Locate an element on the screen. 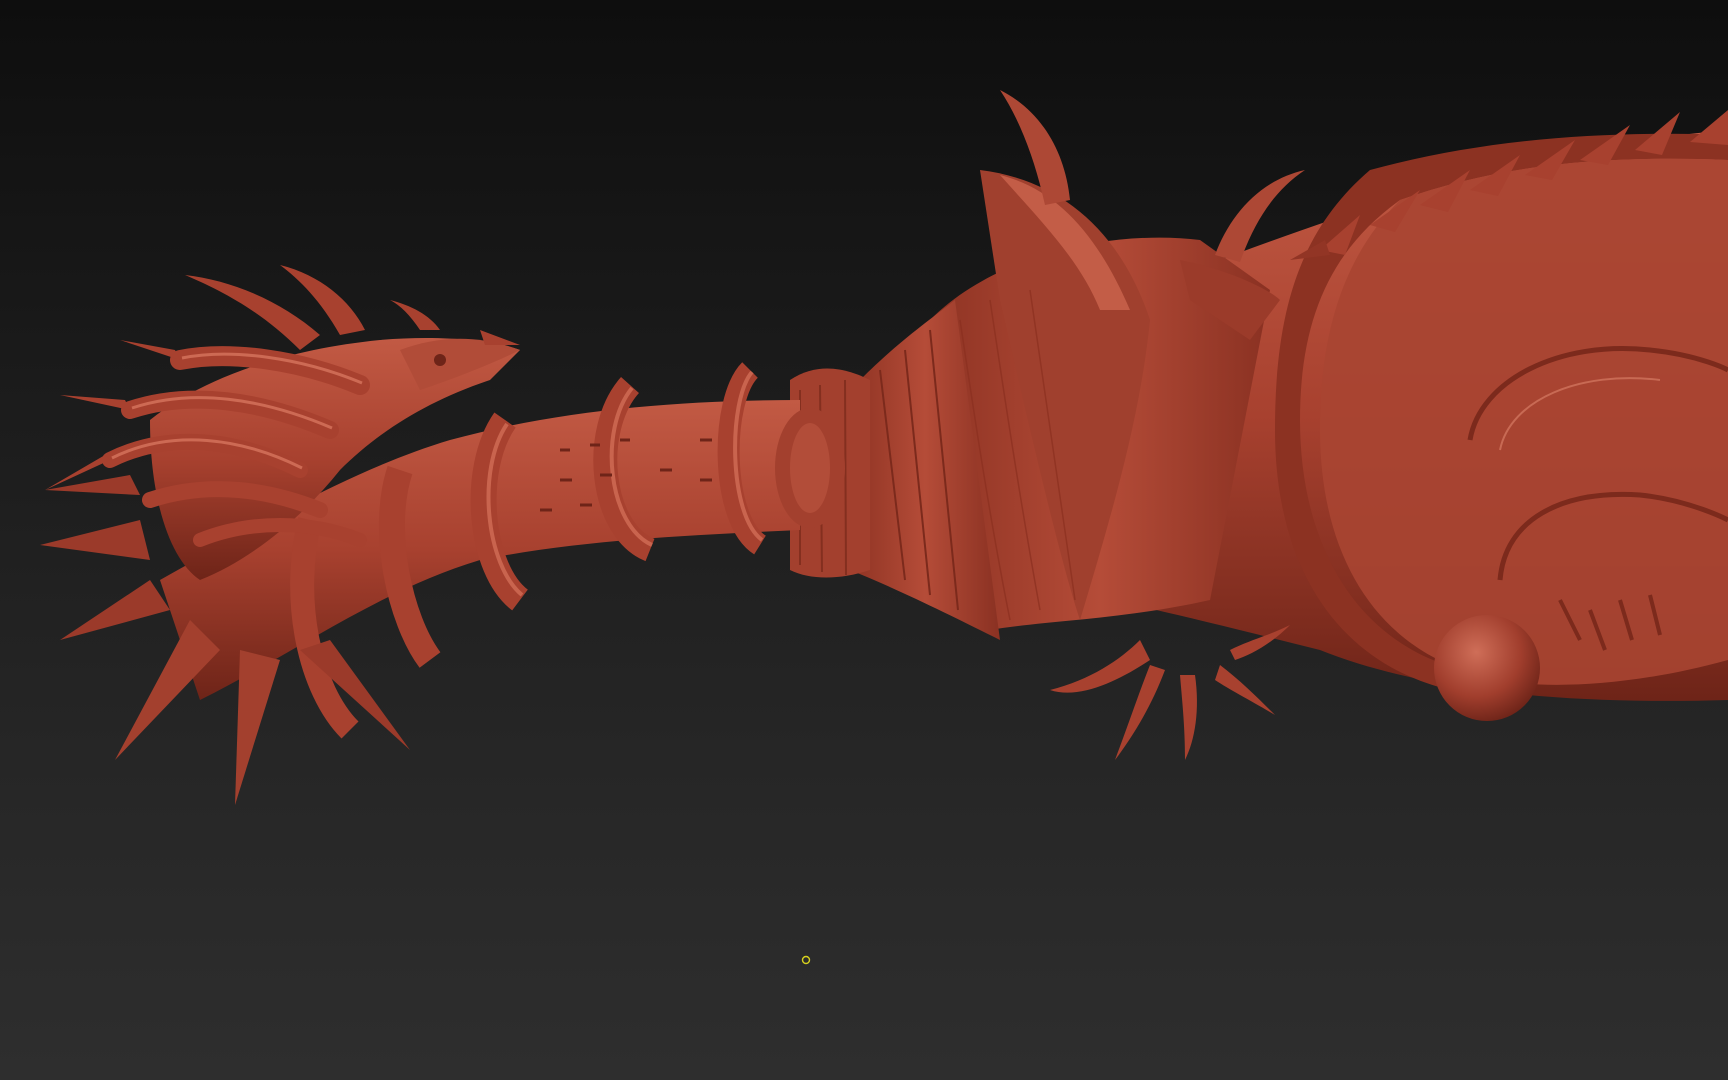 This screenshot has width=1728, height=1080. brush-cursor-icon is located at coordinates (806, 960).